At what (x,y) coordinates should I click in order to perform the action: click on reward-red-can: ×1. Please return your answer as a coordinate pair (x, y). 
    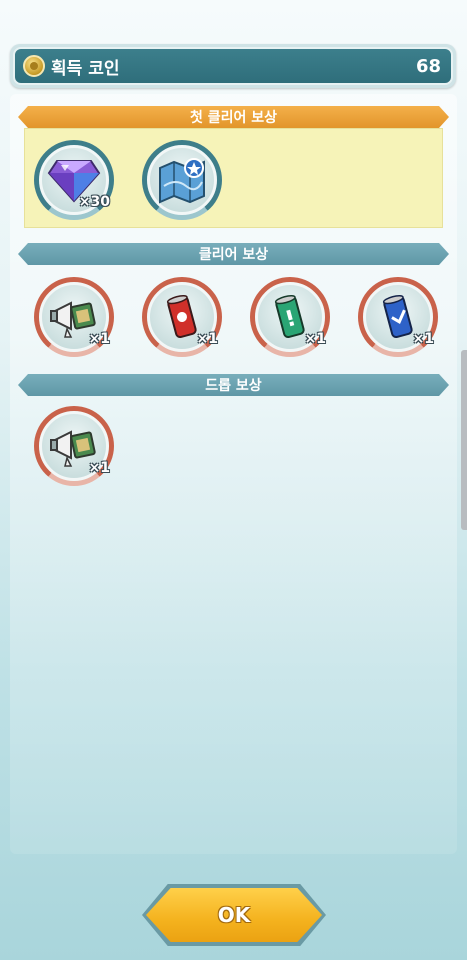
    Looking at the image, I should click on (182, 317).